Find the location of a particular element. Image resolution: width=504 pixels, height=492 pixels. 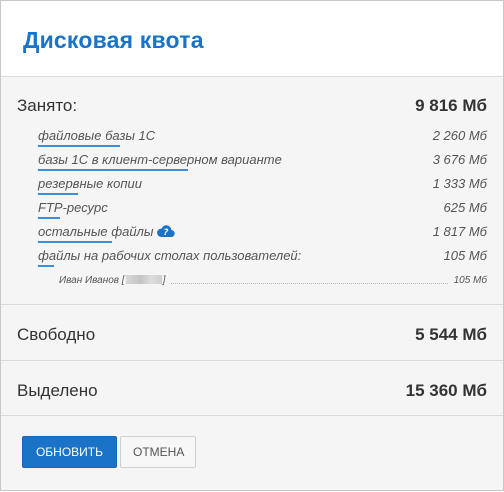

free-row: Свободно 5 544 Мб is located at coordinates (252, 335).